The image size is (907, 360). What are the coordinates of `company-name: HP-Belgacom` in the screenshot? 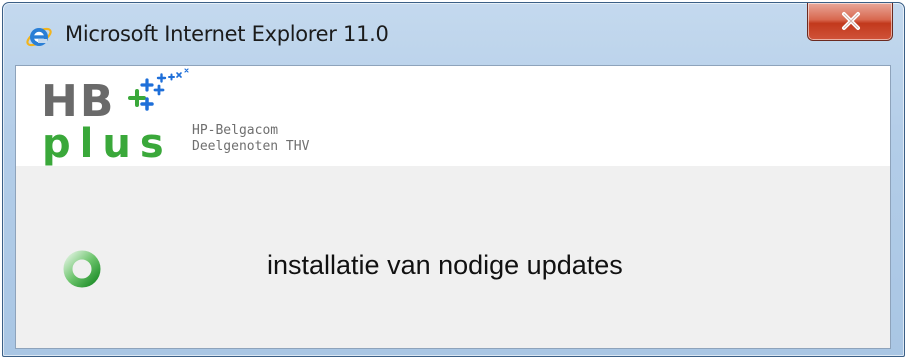 It's located at (235, 130).